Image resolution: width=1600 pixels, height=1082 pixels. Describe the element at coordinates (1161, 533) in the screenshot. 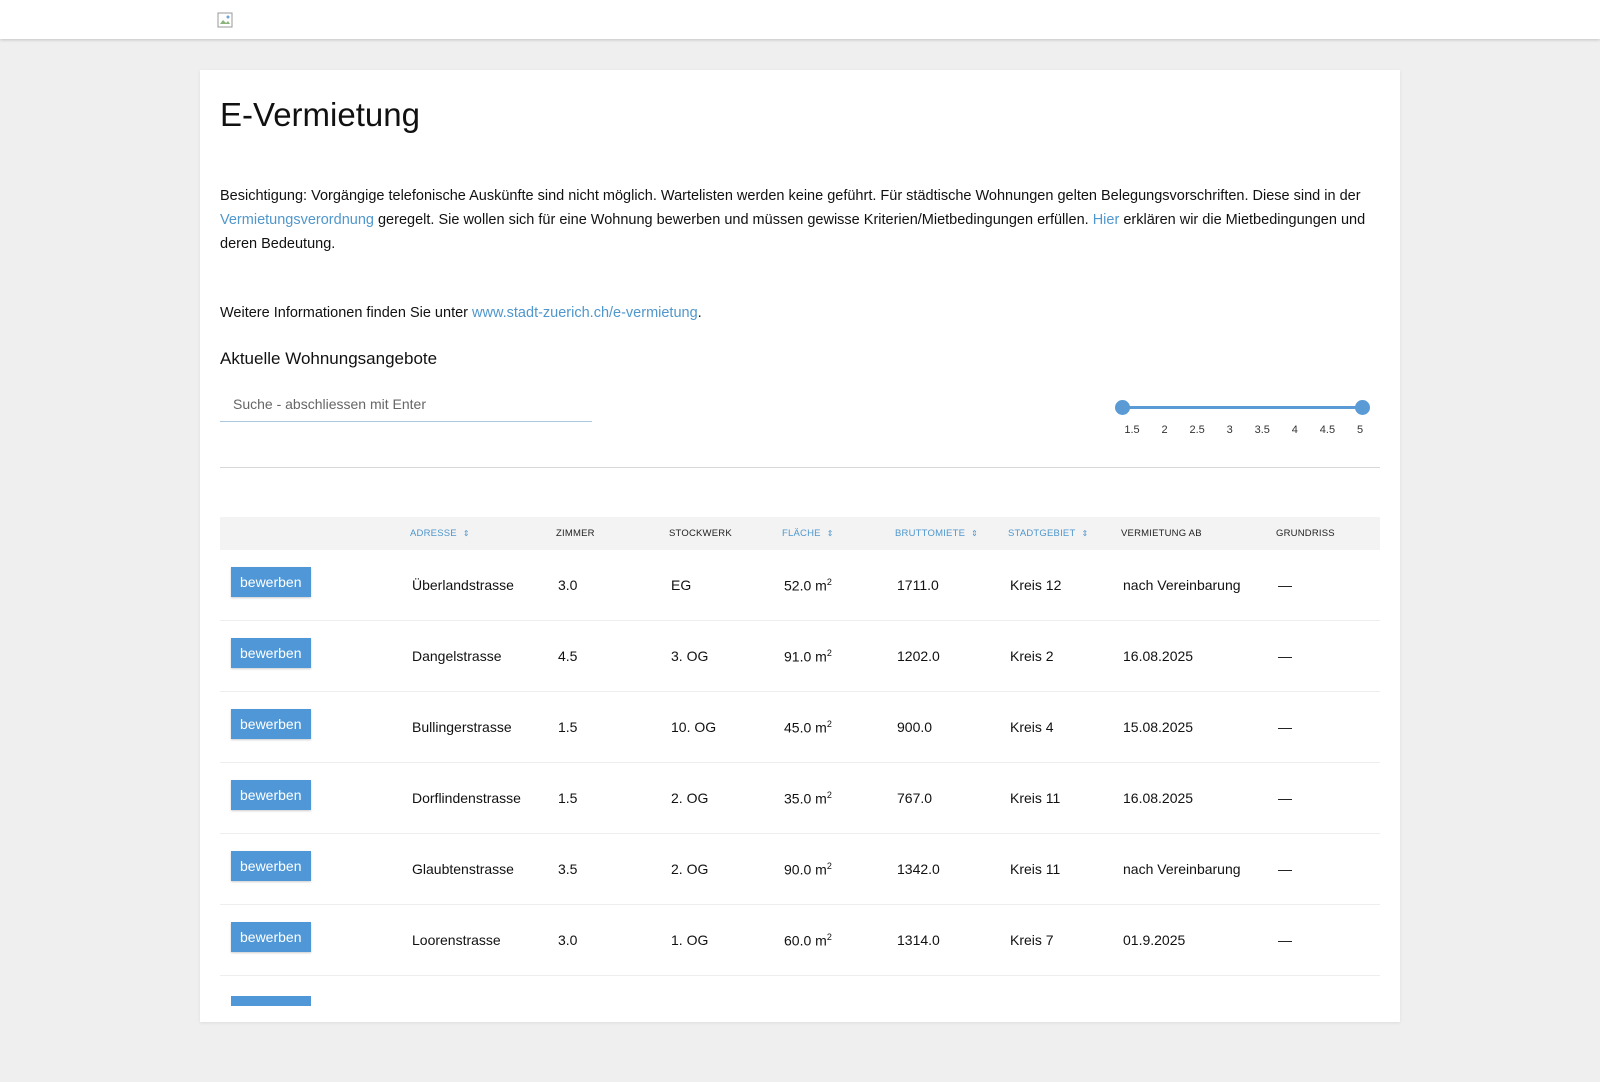

I see `header-available: Vermietung ab` at that location.